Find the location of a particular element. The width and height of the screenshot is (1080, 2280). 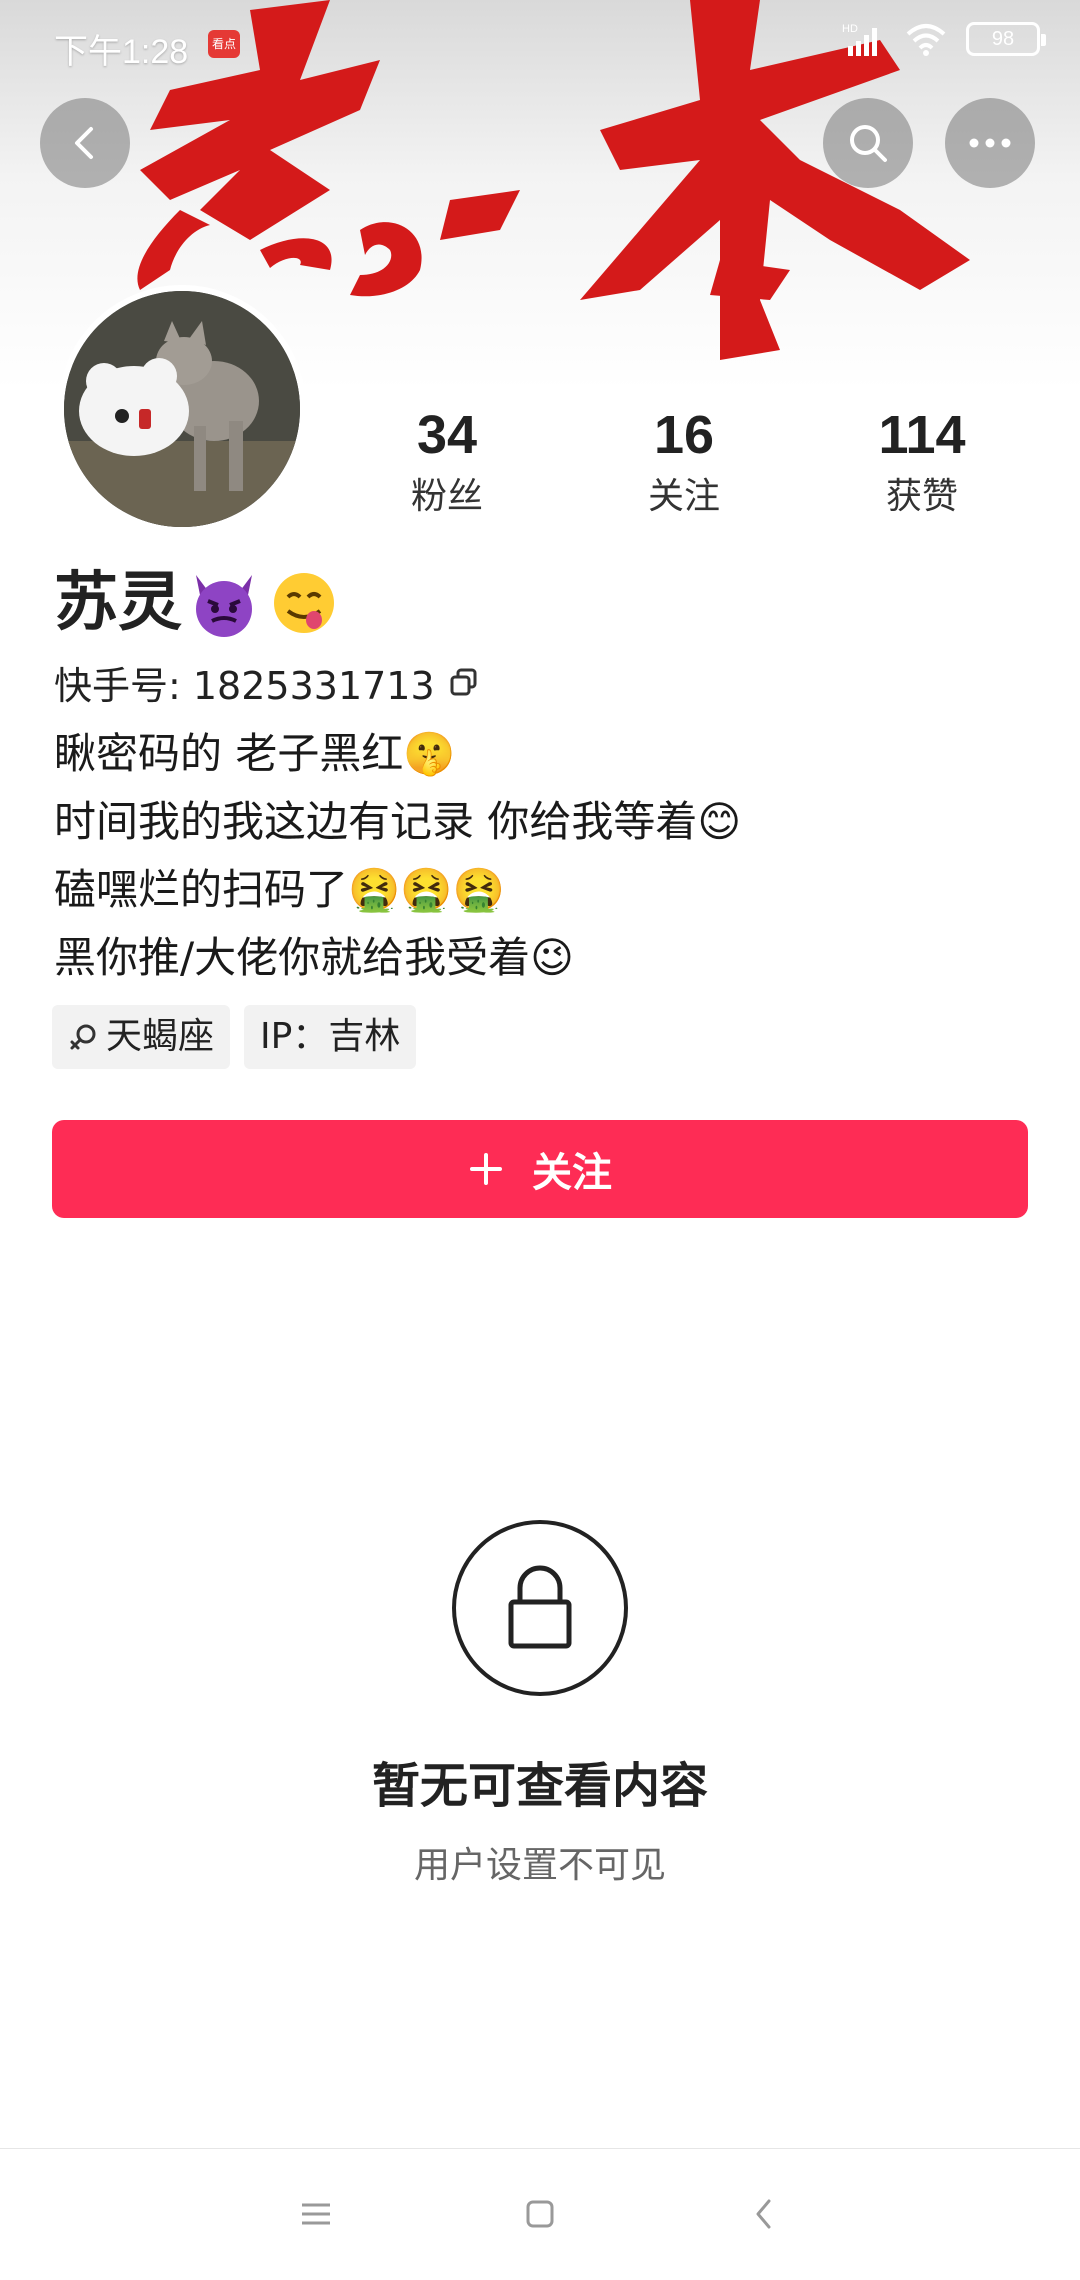

status-time: 下午1:28 is located at coordinates (121, 52).